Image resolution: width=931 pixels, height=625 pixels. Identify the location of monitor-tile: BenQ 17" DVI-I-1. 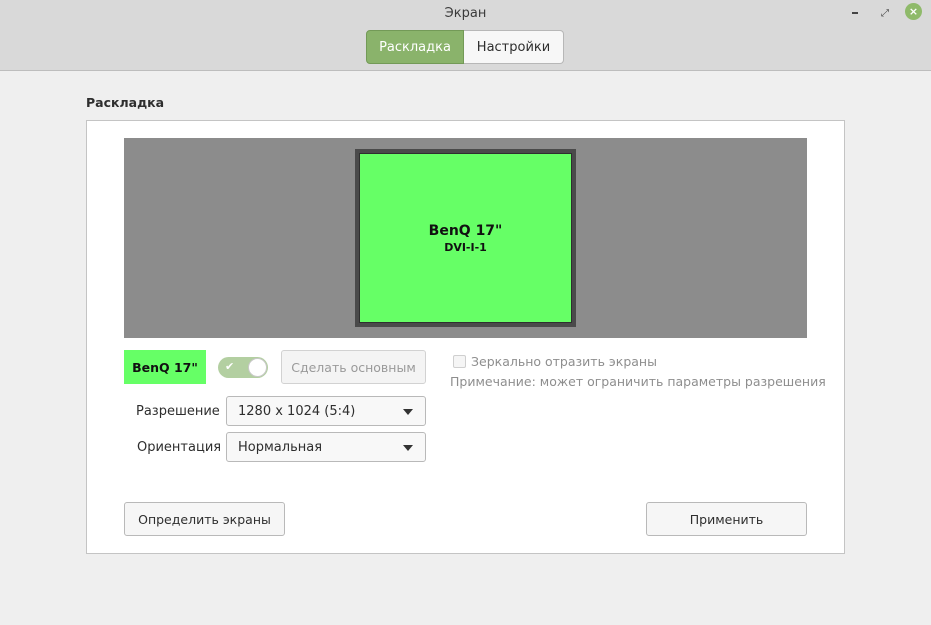
(465, 238).